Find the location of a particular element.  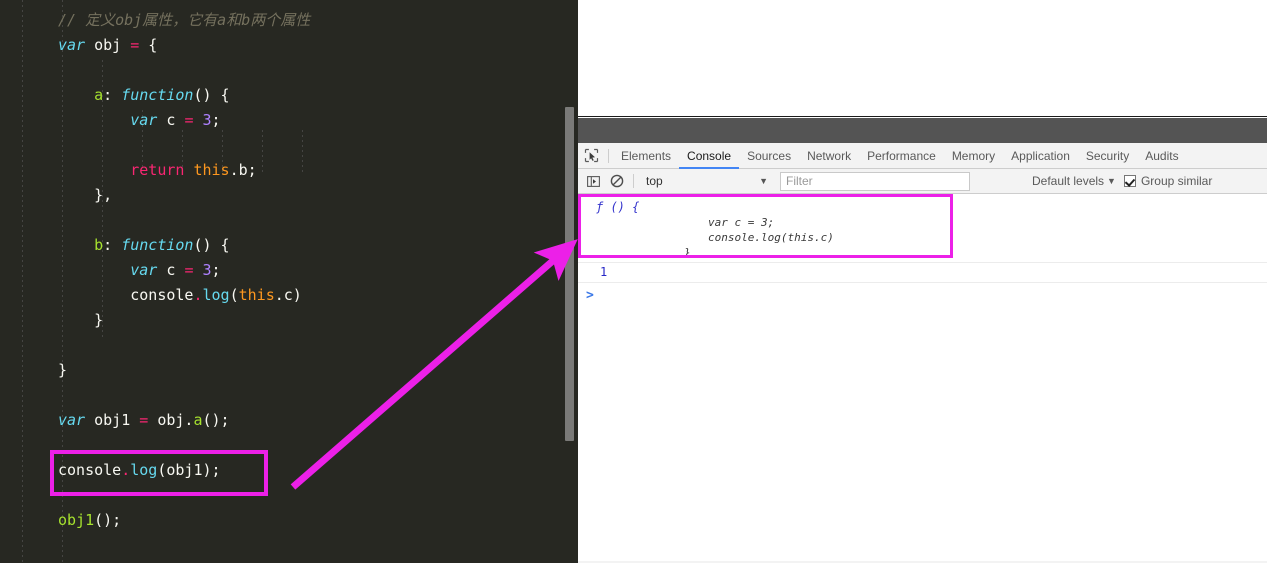

execution-context-value: top is located at coordinates (654, 181).